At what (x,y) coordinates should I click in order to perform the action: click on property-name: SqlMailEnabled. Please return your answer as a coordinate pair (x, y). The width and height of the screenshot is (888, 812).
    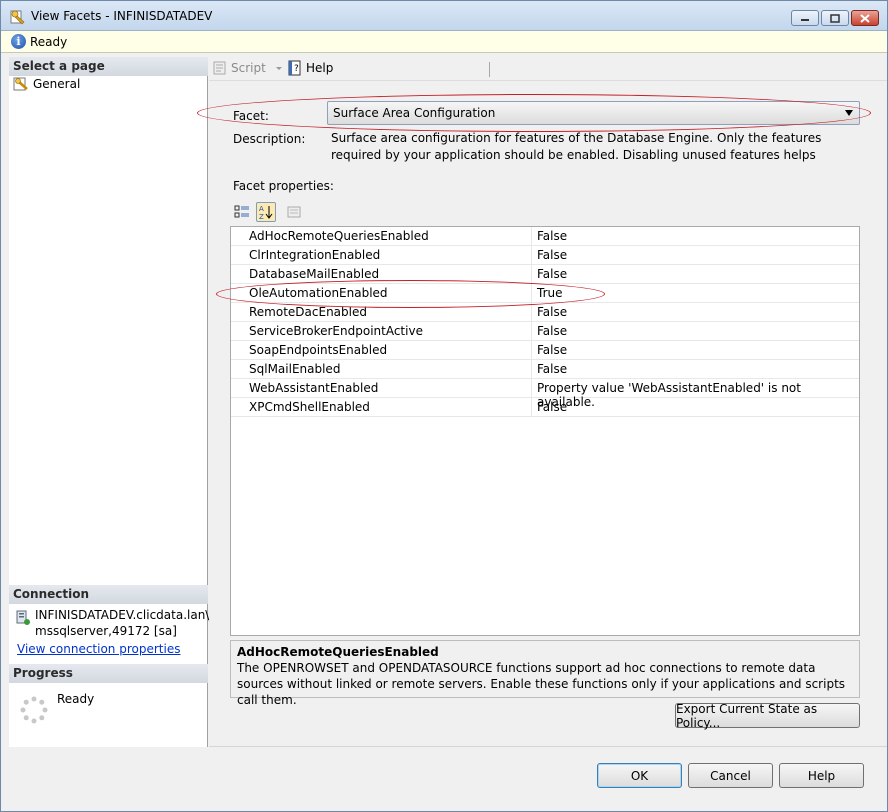
    Looking at the image, I should click on (295, 369).